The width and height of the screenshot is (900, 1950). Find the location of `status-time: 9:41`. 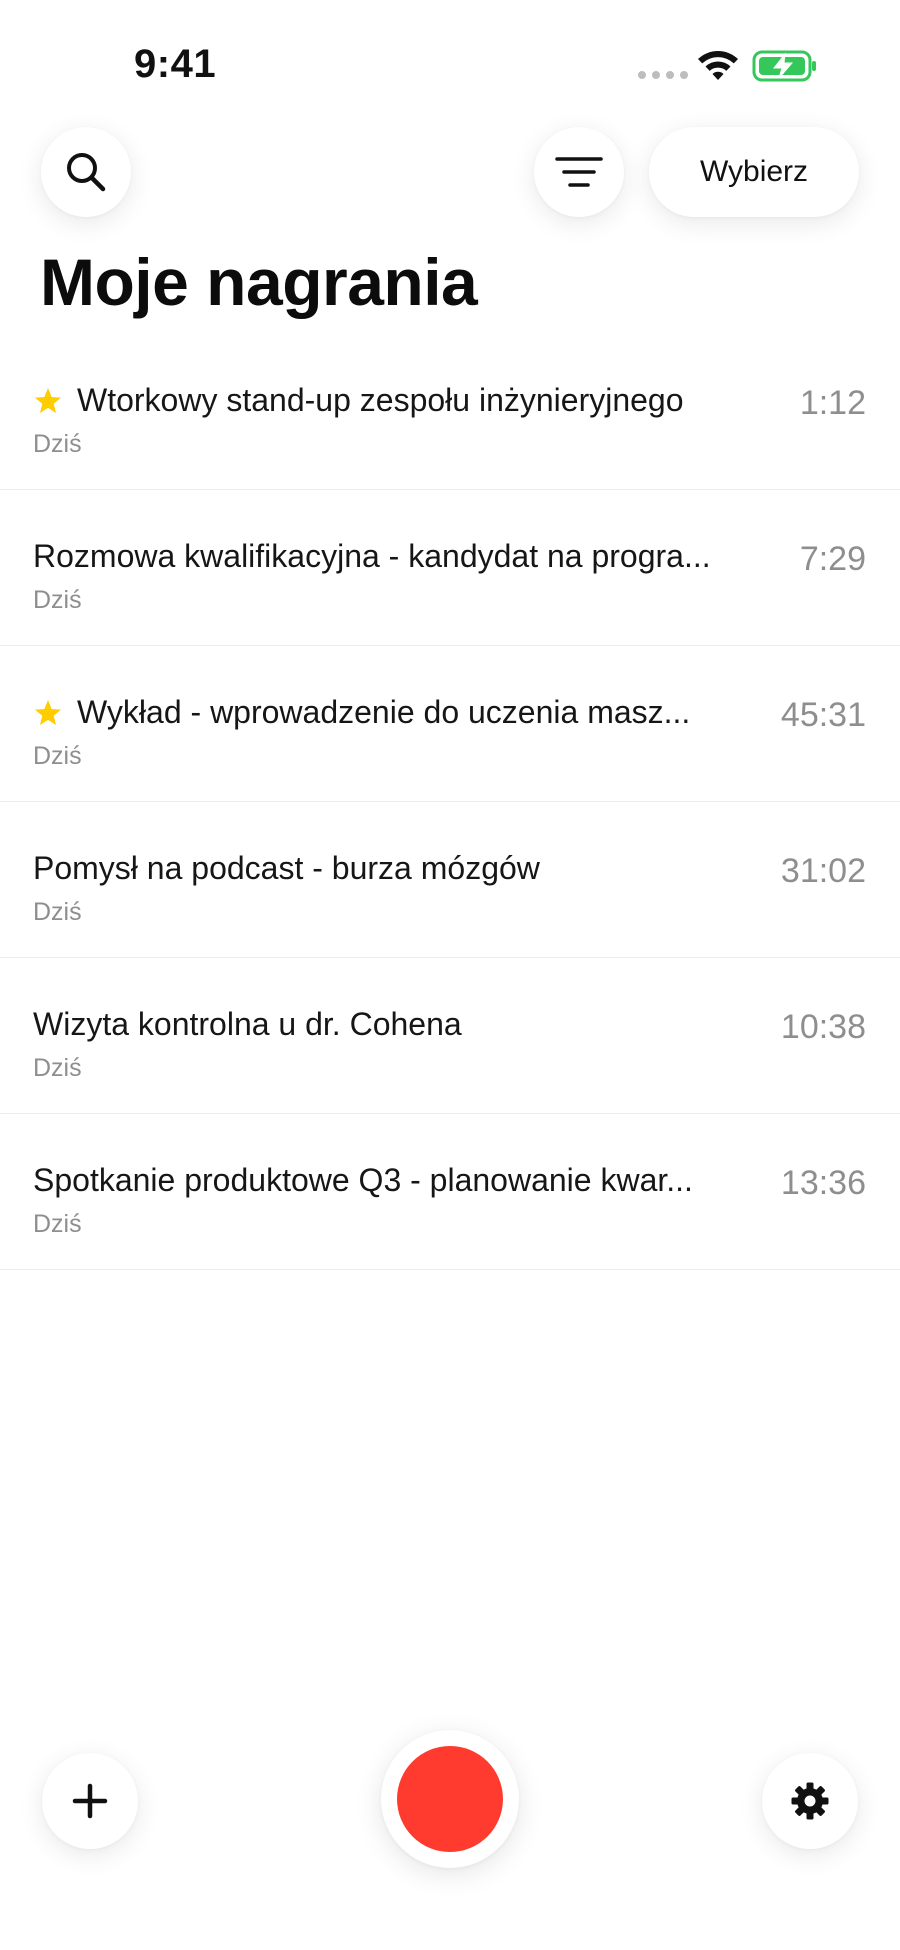

status-time: 9:41 is located at coordinates (175, 64).